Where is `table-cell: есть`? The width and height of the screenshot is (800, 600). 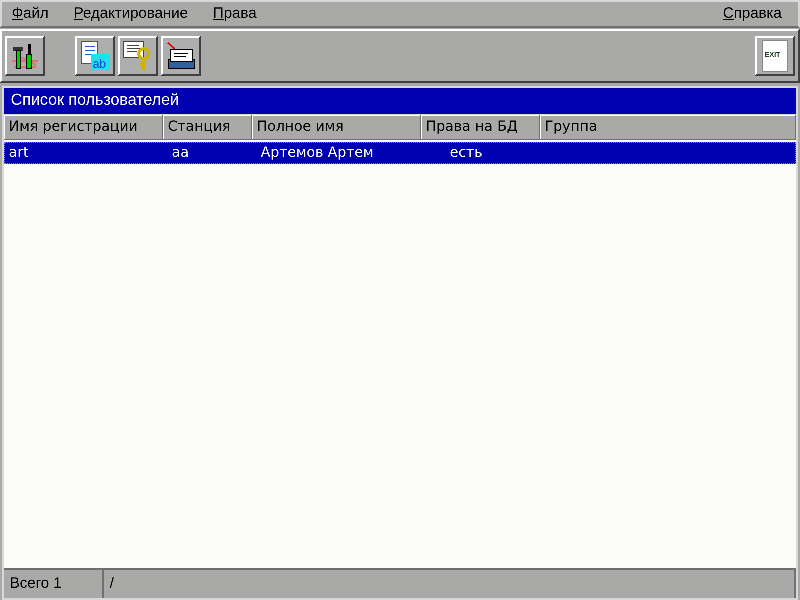
table-cell: есть is located at coordinates (466, 152).